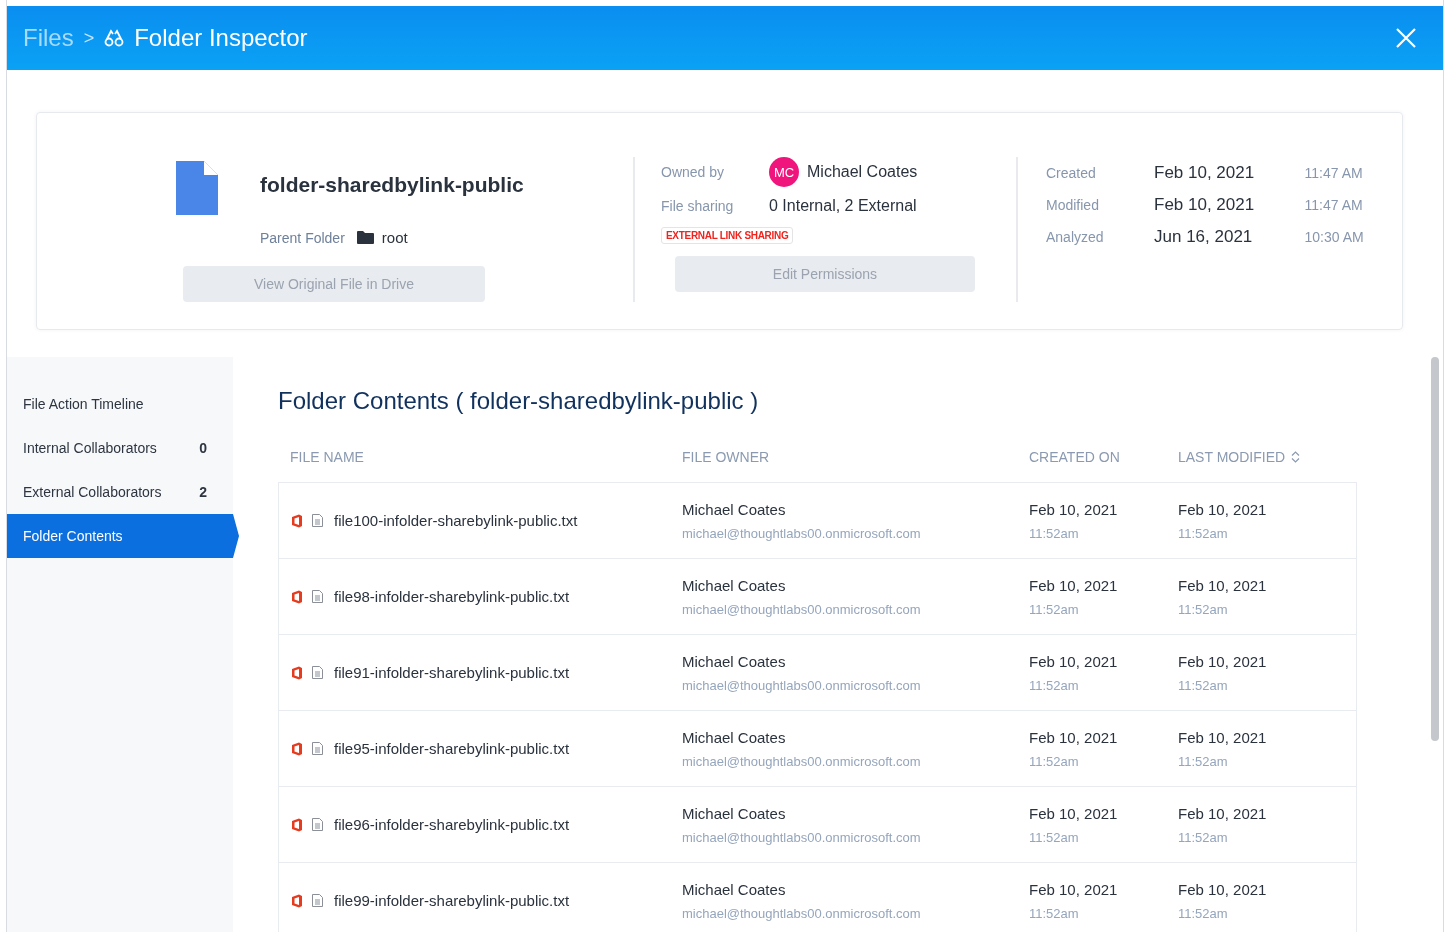  I want to click on field-label: Modified, so click(1073, 205).